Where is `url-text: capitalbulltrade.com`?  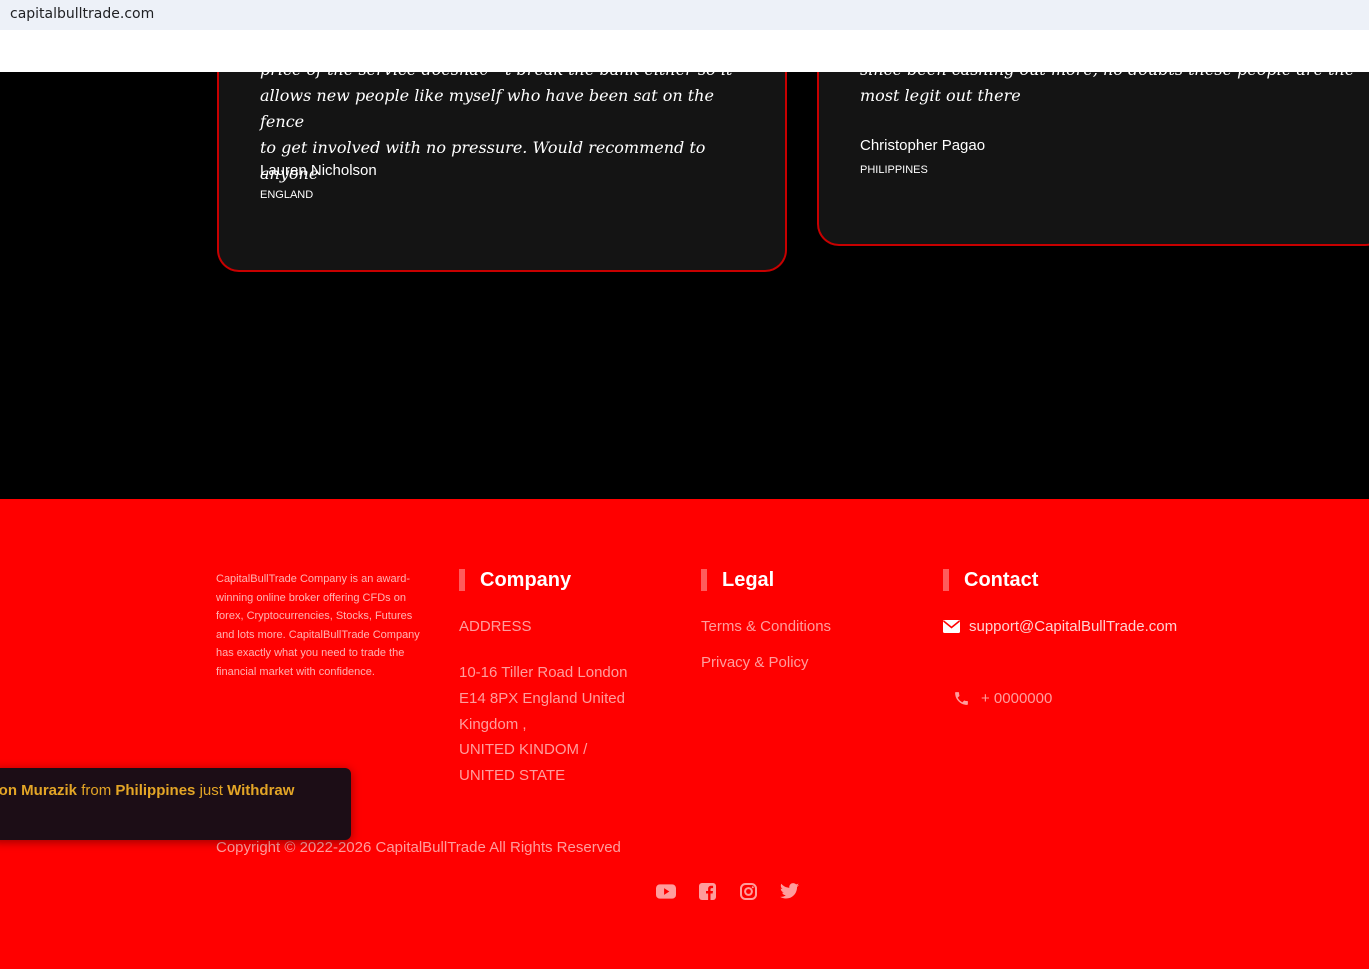 url-text: capitalbulltrade.com is located at coordinates (82, 14).